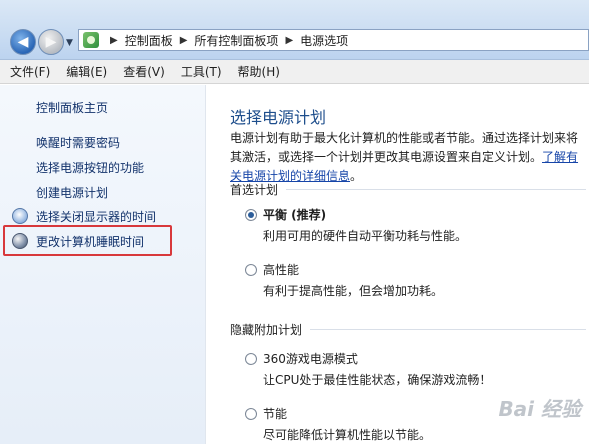  Describe the element at coordinates (275, 413) in the screenshot. I see `plan-name-power-saver: 节能` at that location.